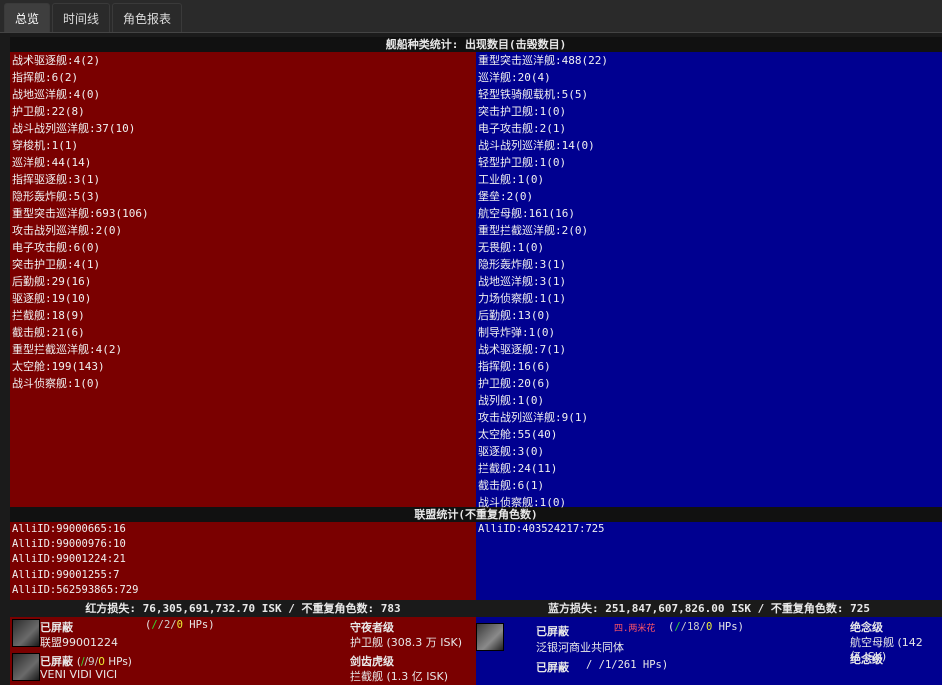 The height and width of the screenshot is (685, 942). I want to click on ship-type-row: 战地巡洋舰:3(1), so click(522, 281).